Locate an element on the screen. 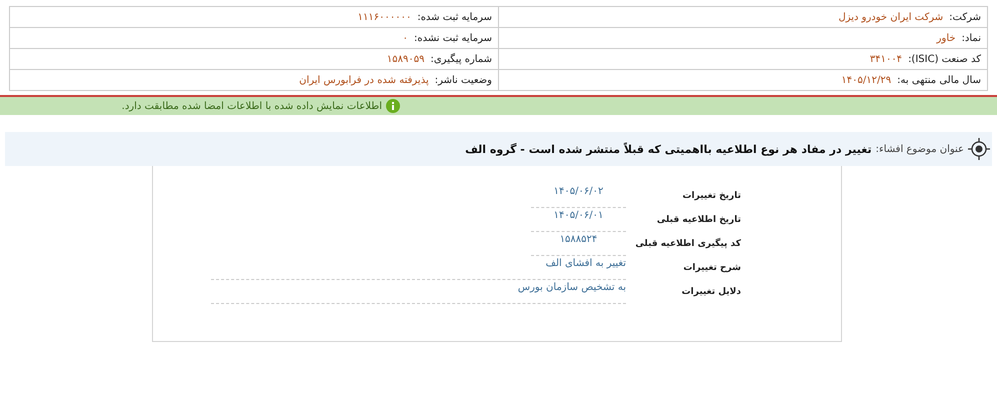 This screenshot has height=402, width=997. field-value: ۱۱۱۶۰۰۰۰۰۰ is located at coordinates (385, 17).